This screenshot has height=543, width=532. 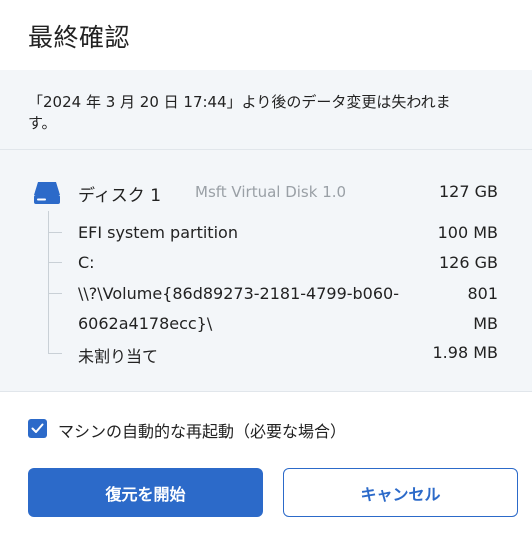 I want to click on disk-name: ディスク 1, so click(x=120, y=196).